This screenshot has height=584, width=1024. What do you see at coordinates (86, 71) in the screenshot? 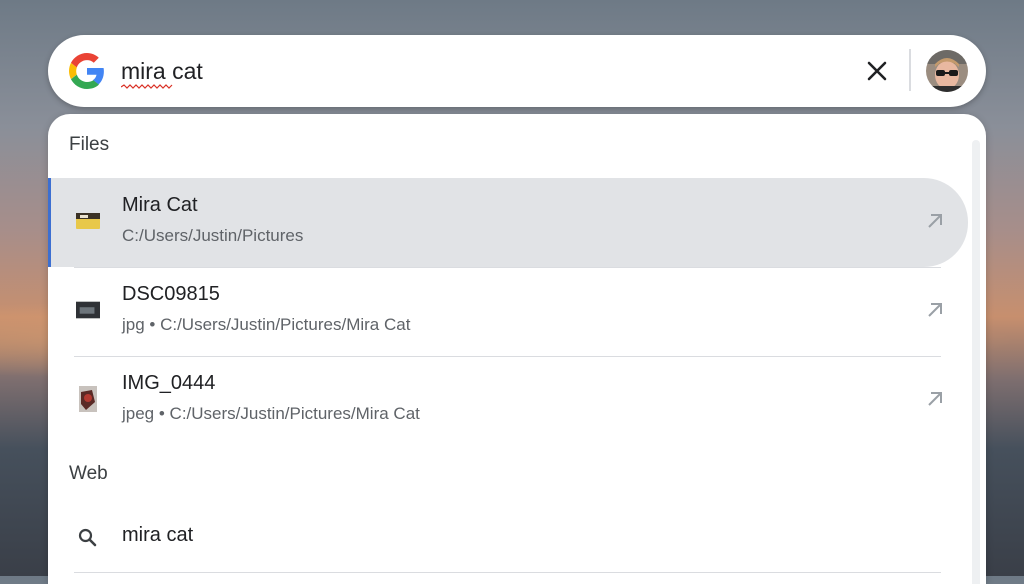
I see `google-g-icon` at bounding box center [86, 71].